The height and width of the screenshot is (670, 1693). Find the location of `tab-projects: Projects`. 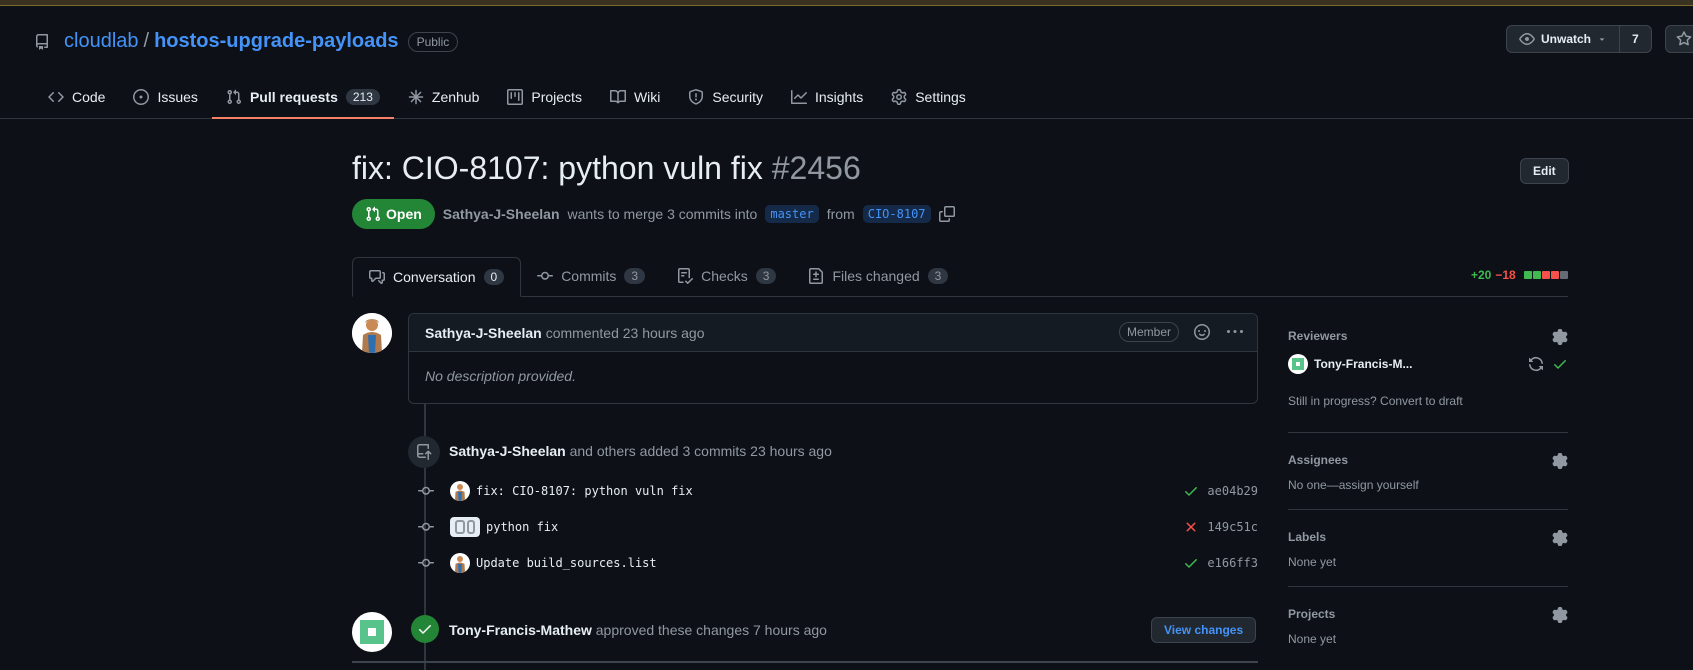

tab-projects: Projects is located at coordinates (544, 96).